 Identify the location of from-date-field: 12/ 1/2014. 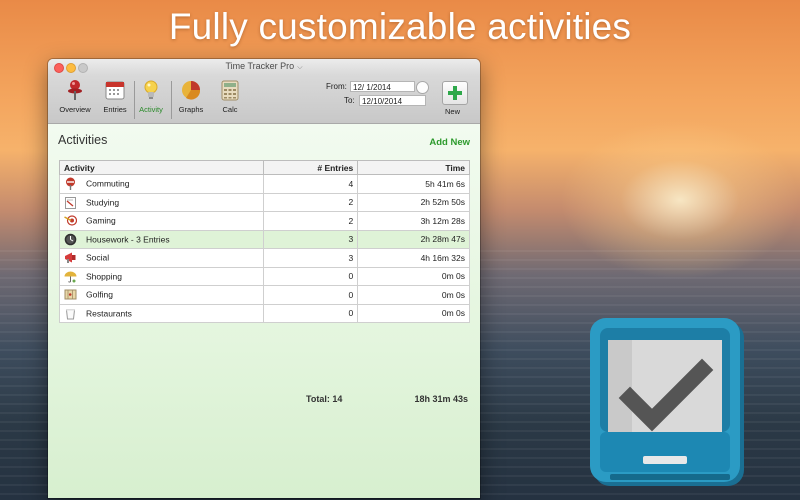
(382, 86).